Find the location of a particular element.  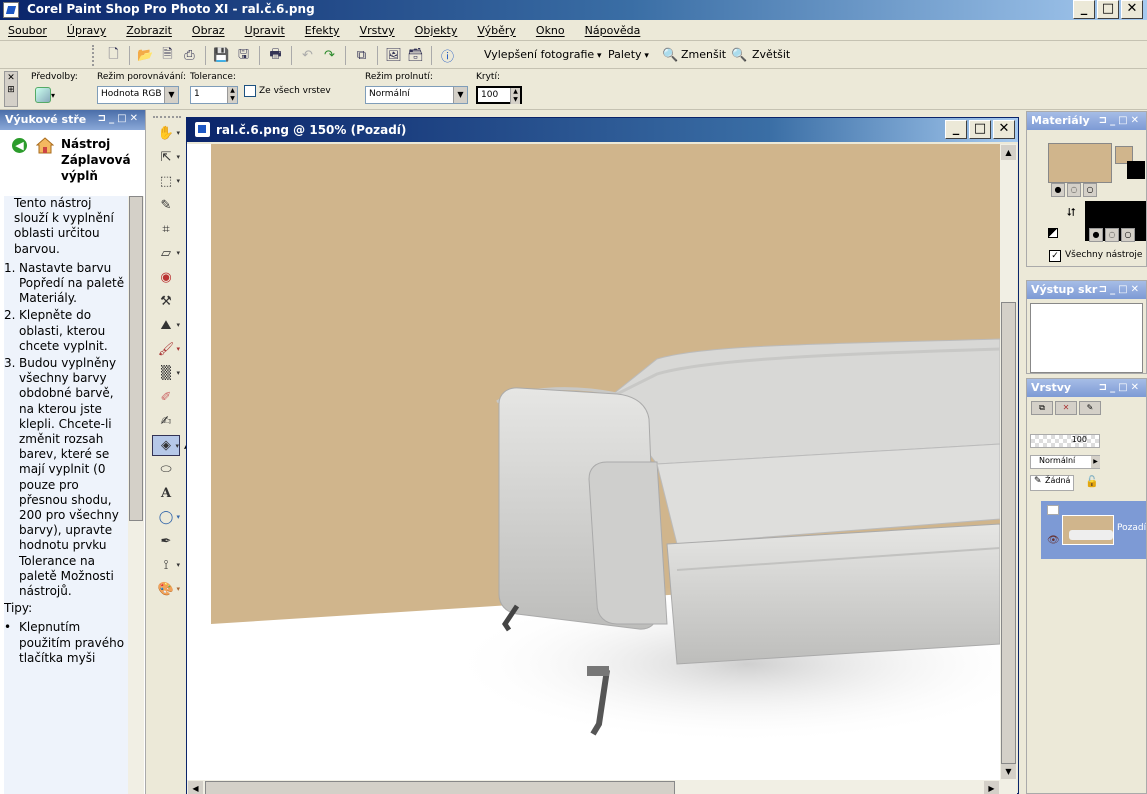

back-arrow-icon: ◀ is located at coordinates (19, 145).